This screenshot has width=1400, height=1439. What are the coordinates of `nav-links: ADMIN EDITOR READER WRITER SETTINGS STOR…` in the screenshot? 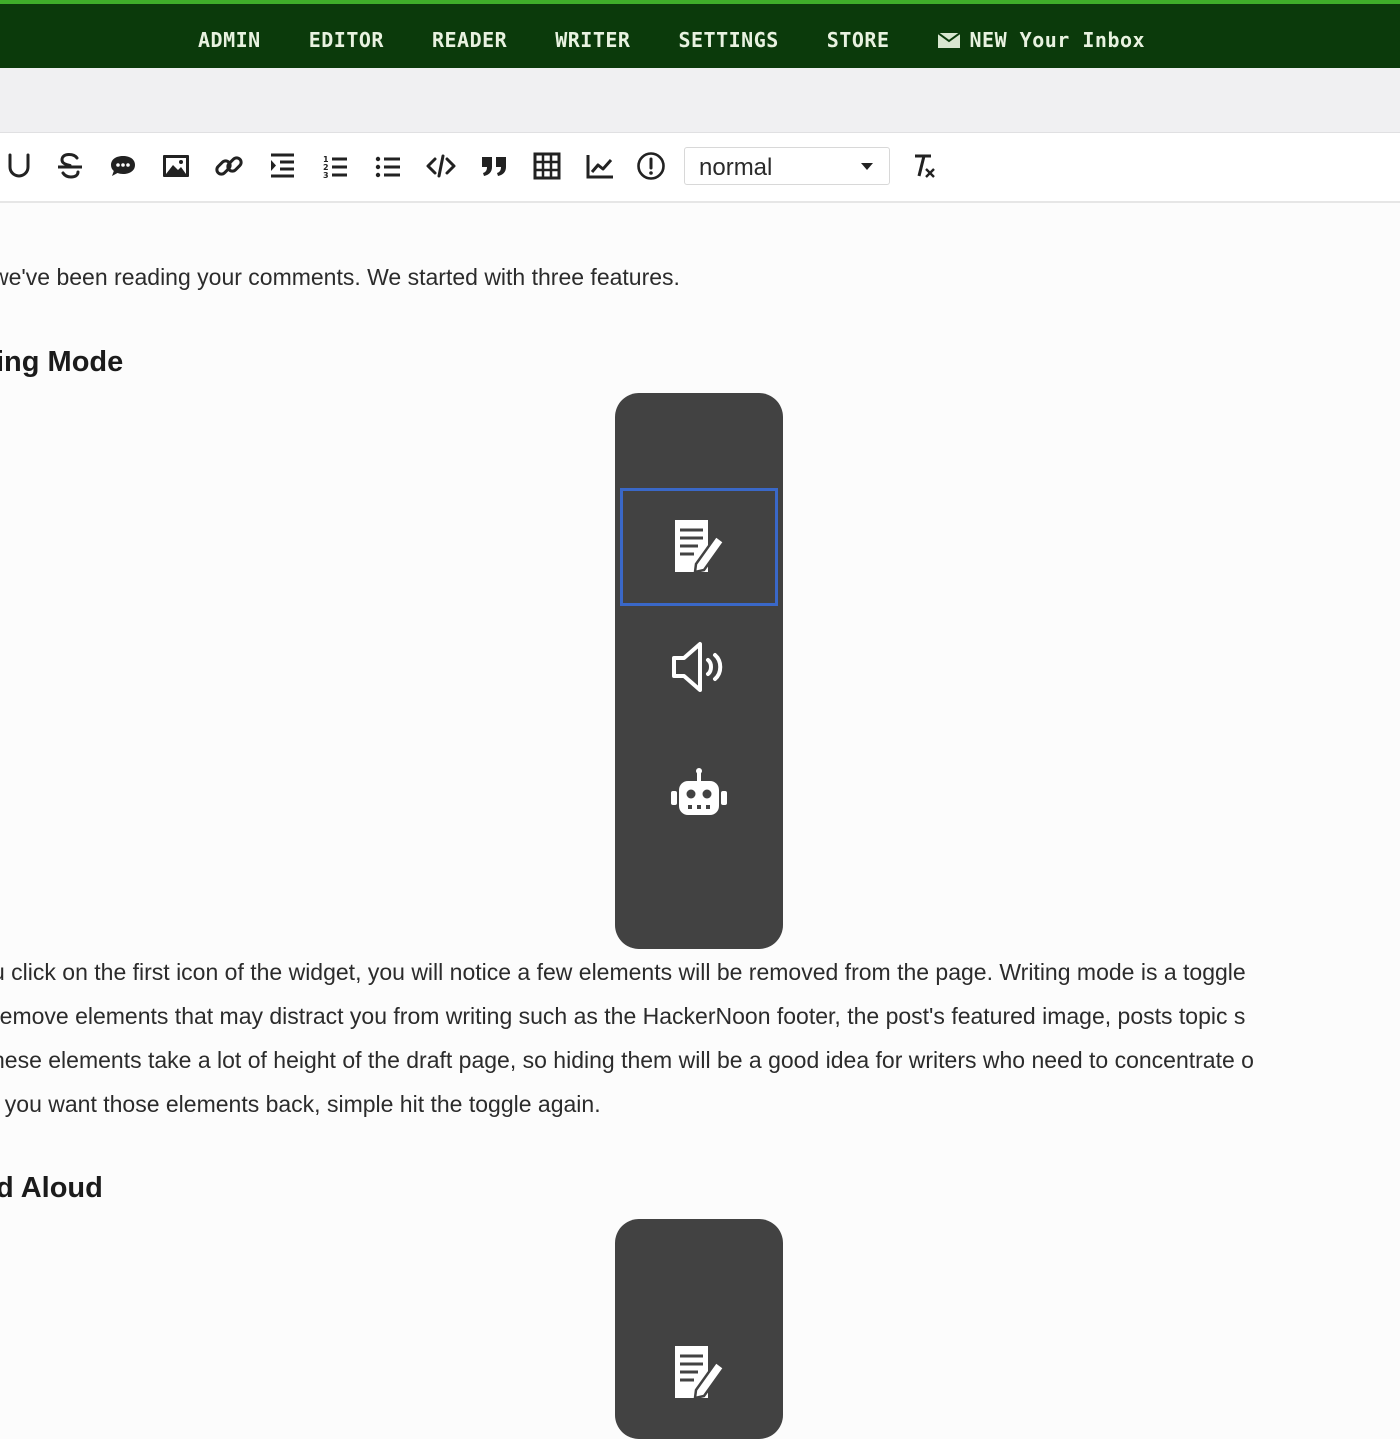 It's located at (671, 40).